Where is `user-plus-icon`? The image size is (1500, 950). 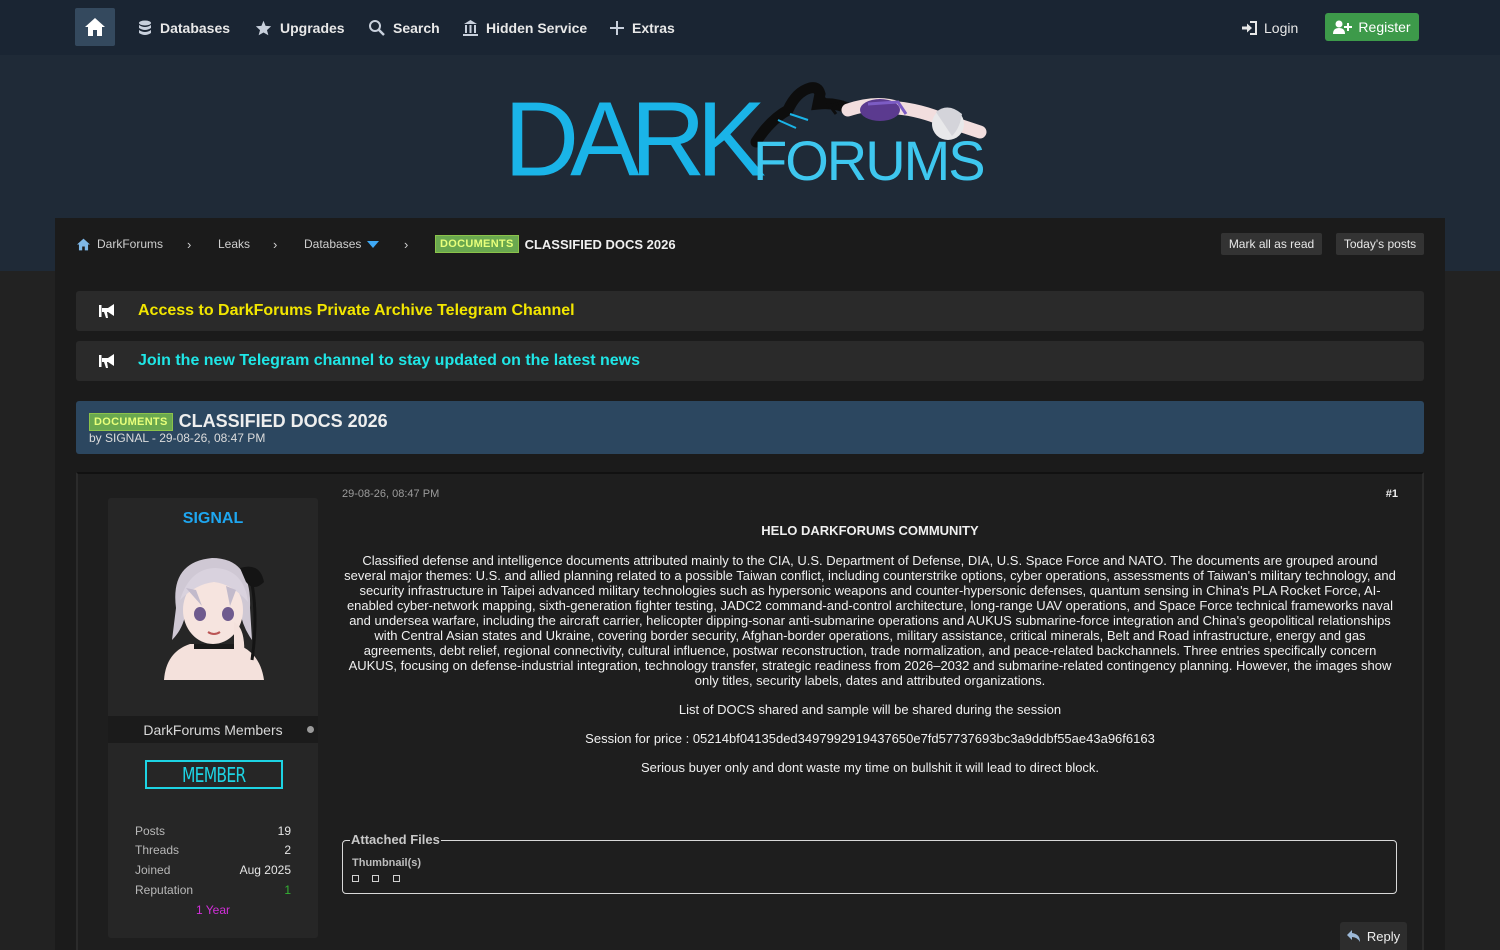 user-plus-icon is located at coordinates (1343, 27).